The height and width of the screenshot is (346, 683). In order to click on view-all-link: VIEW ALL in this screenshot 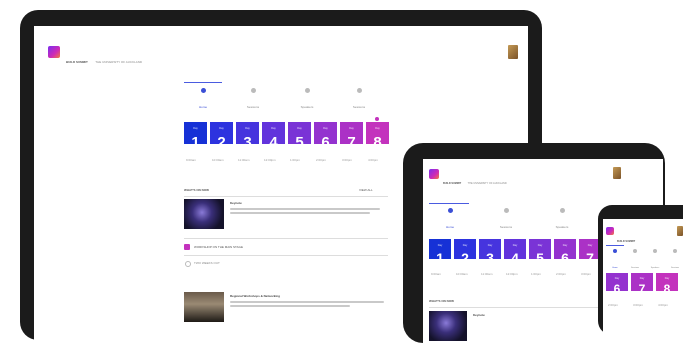, I will do `click(366, 190)`.